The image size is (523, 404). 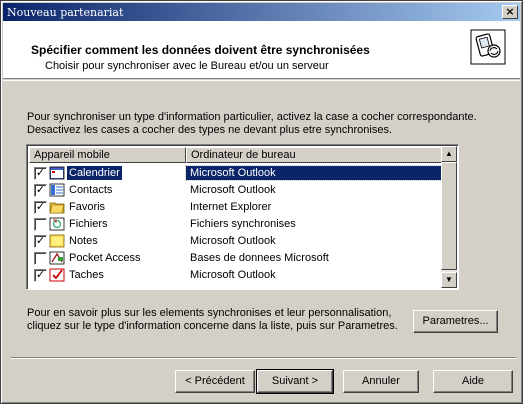 I want to click on item-name-cell: ✓ Favoris, so click(x=107, y=207).